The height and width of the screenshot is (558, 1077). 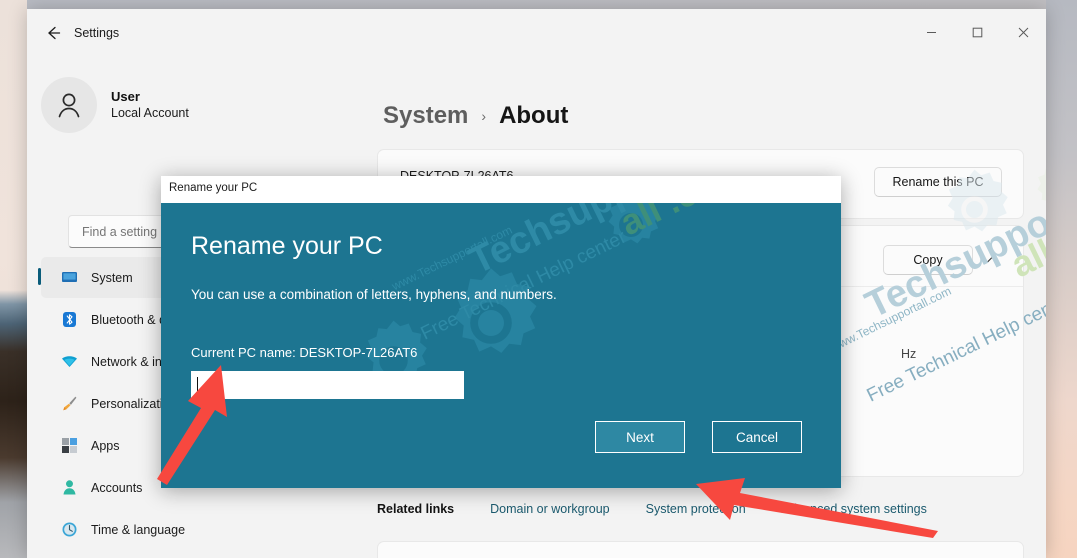 What do you see at coordinates (1023, 32) in the screenshot?
I see `close-button` at bounding box center [1023, 32].